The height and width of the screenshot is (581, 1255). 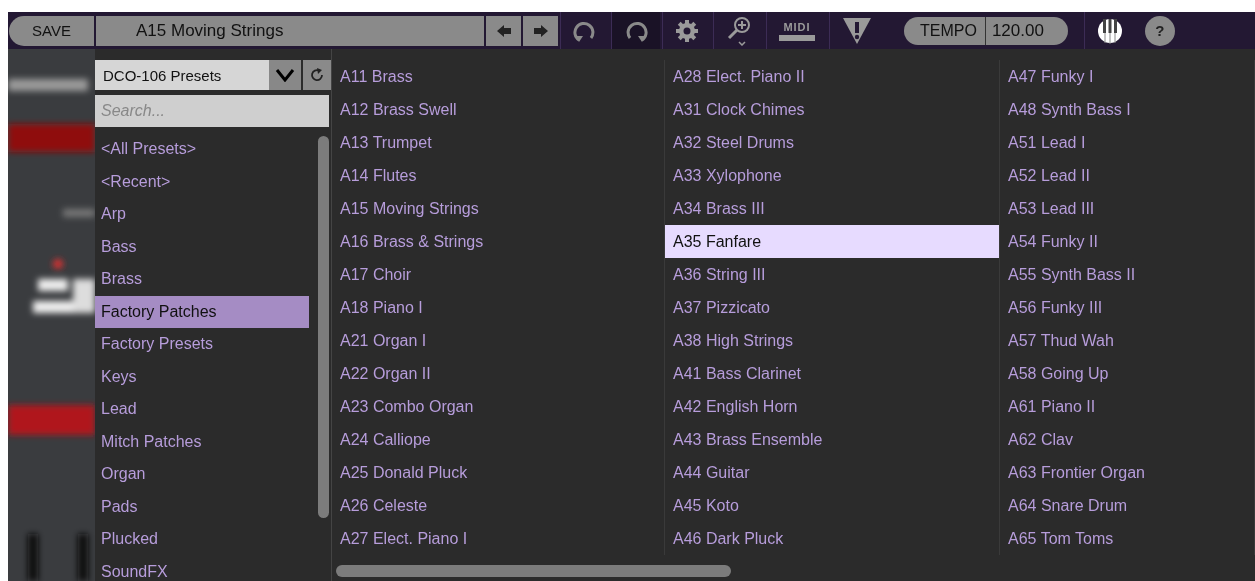 I want to click on category-item: Lead, so click(x=202, y=409).